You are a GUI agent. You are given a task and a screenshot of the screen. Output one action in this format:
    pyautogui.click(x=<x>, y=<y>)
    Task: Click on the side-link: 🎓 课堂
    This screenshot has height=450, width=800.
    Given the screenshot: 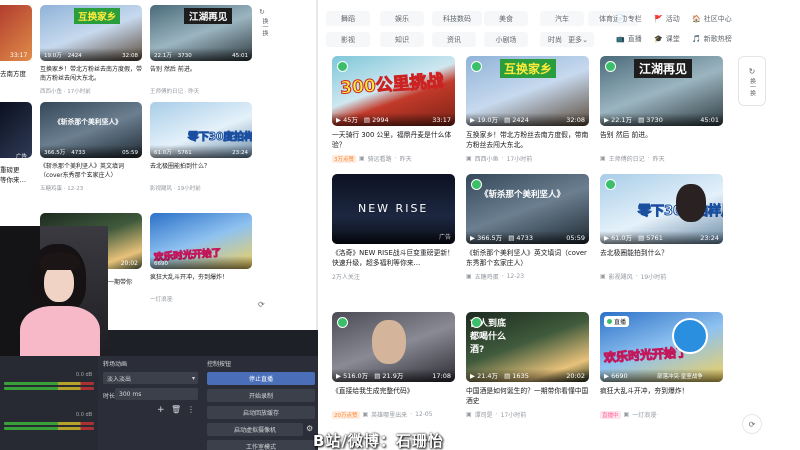 What is the action you would take?
    pyautogui.click(x=667, y=39)
    